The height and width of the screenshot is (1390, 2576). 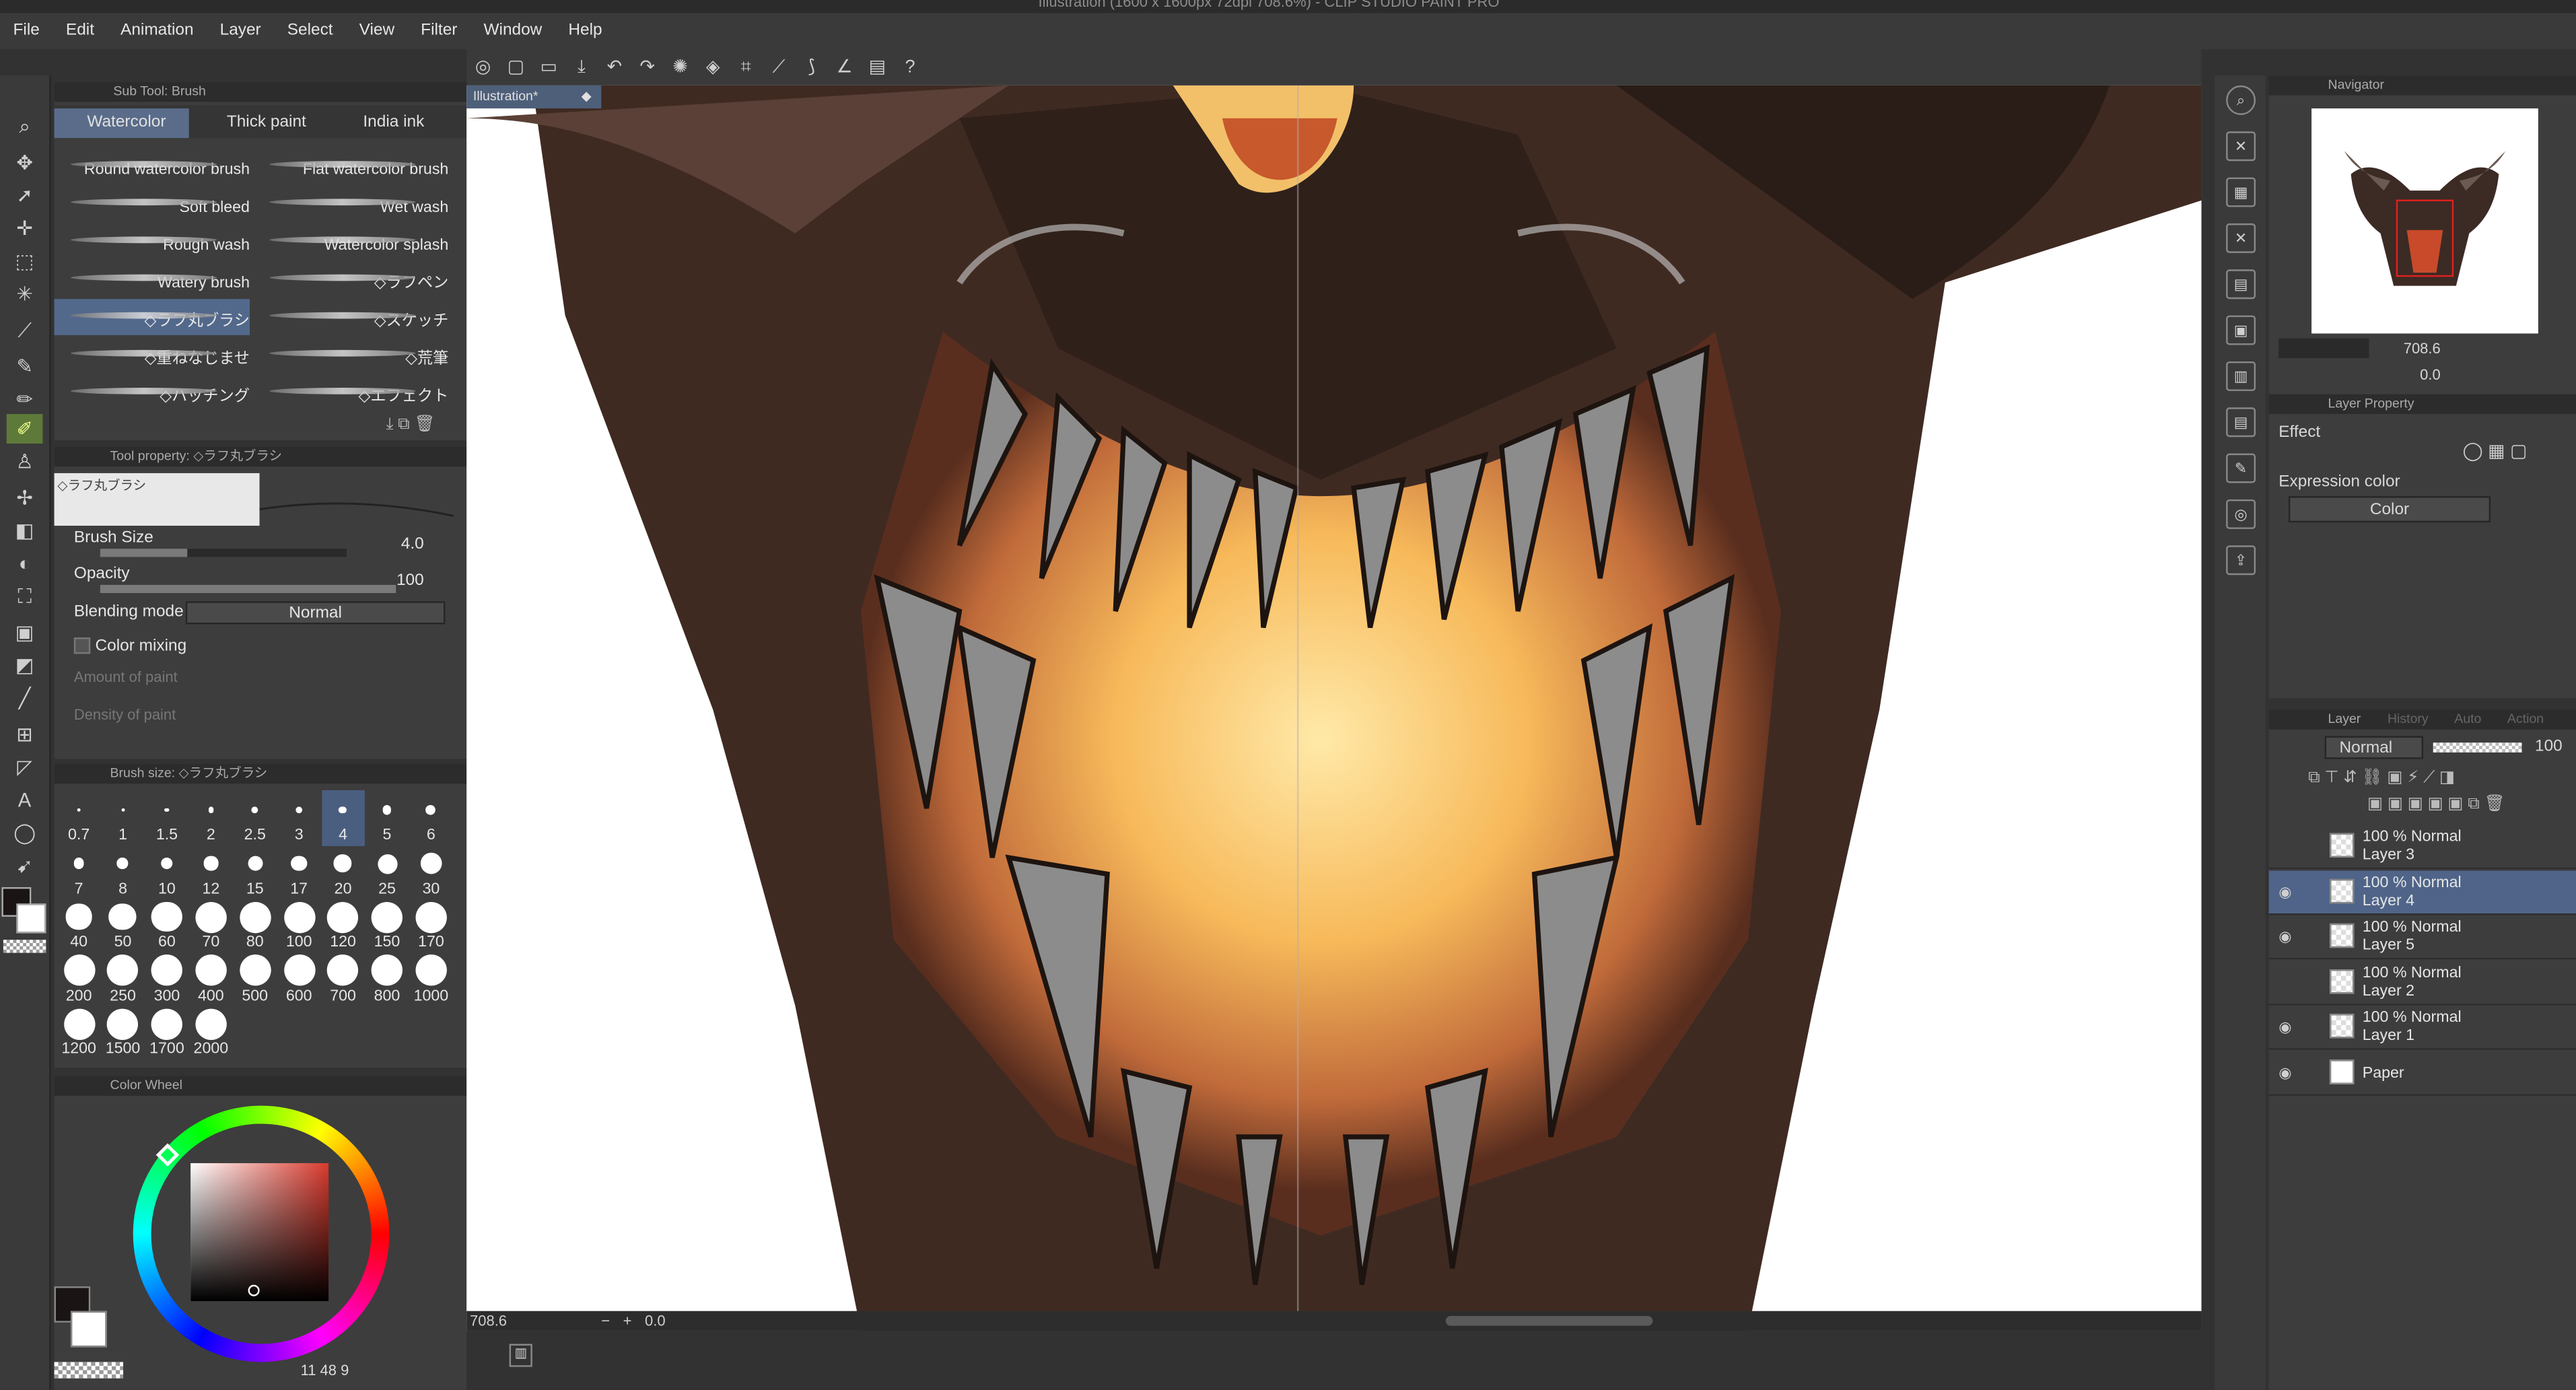 I want to click on help-icon: ?, so click(x=910, y=68).